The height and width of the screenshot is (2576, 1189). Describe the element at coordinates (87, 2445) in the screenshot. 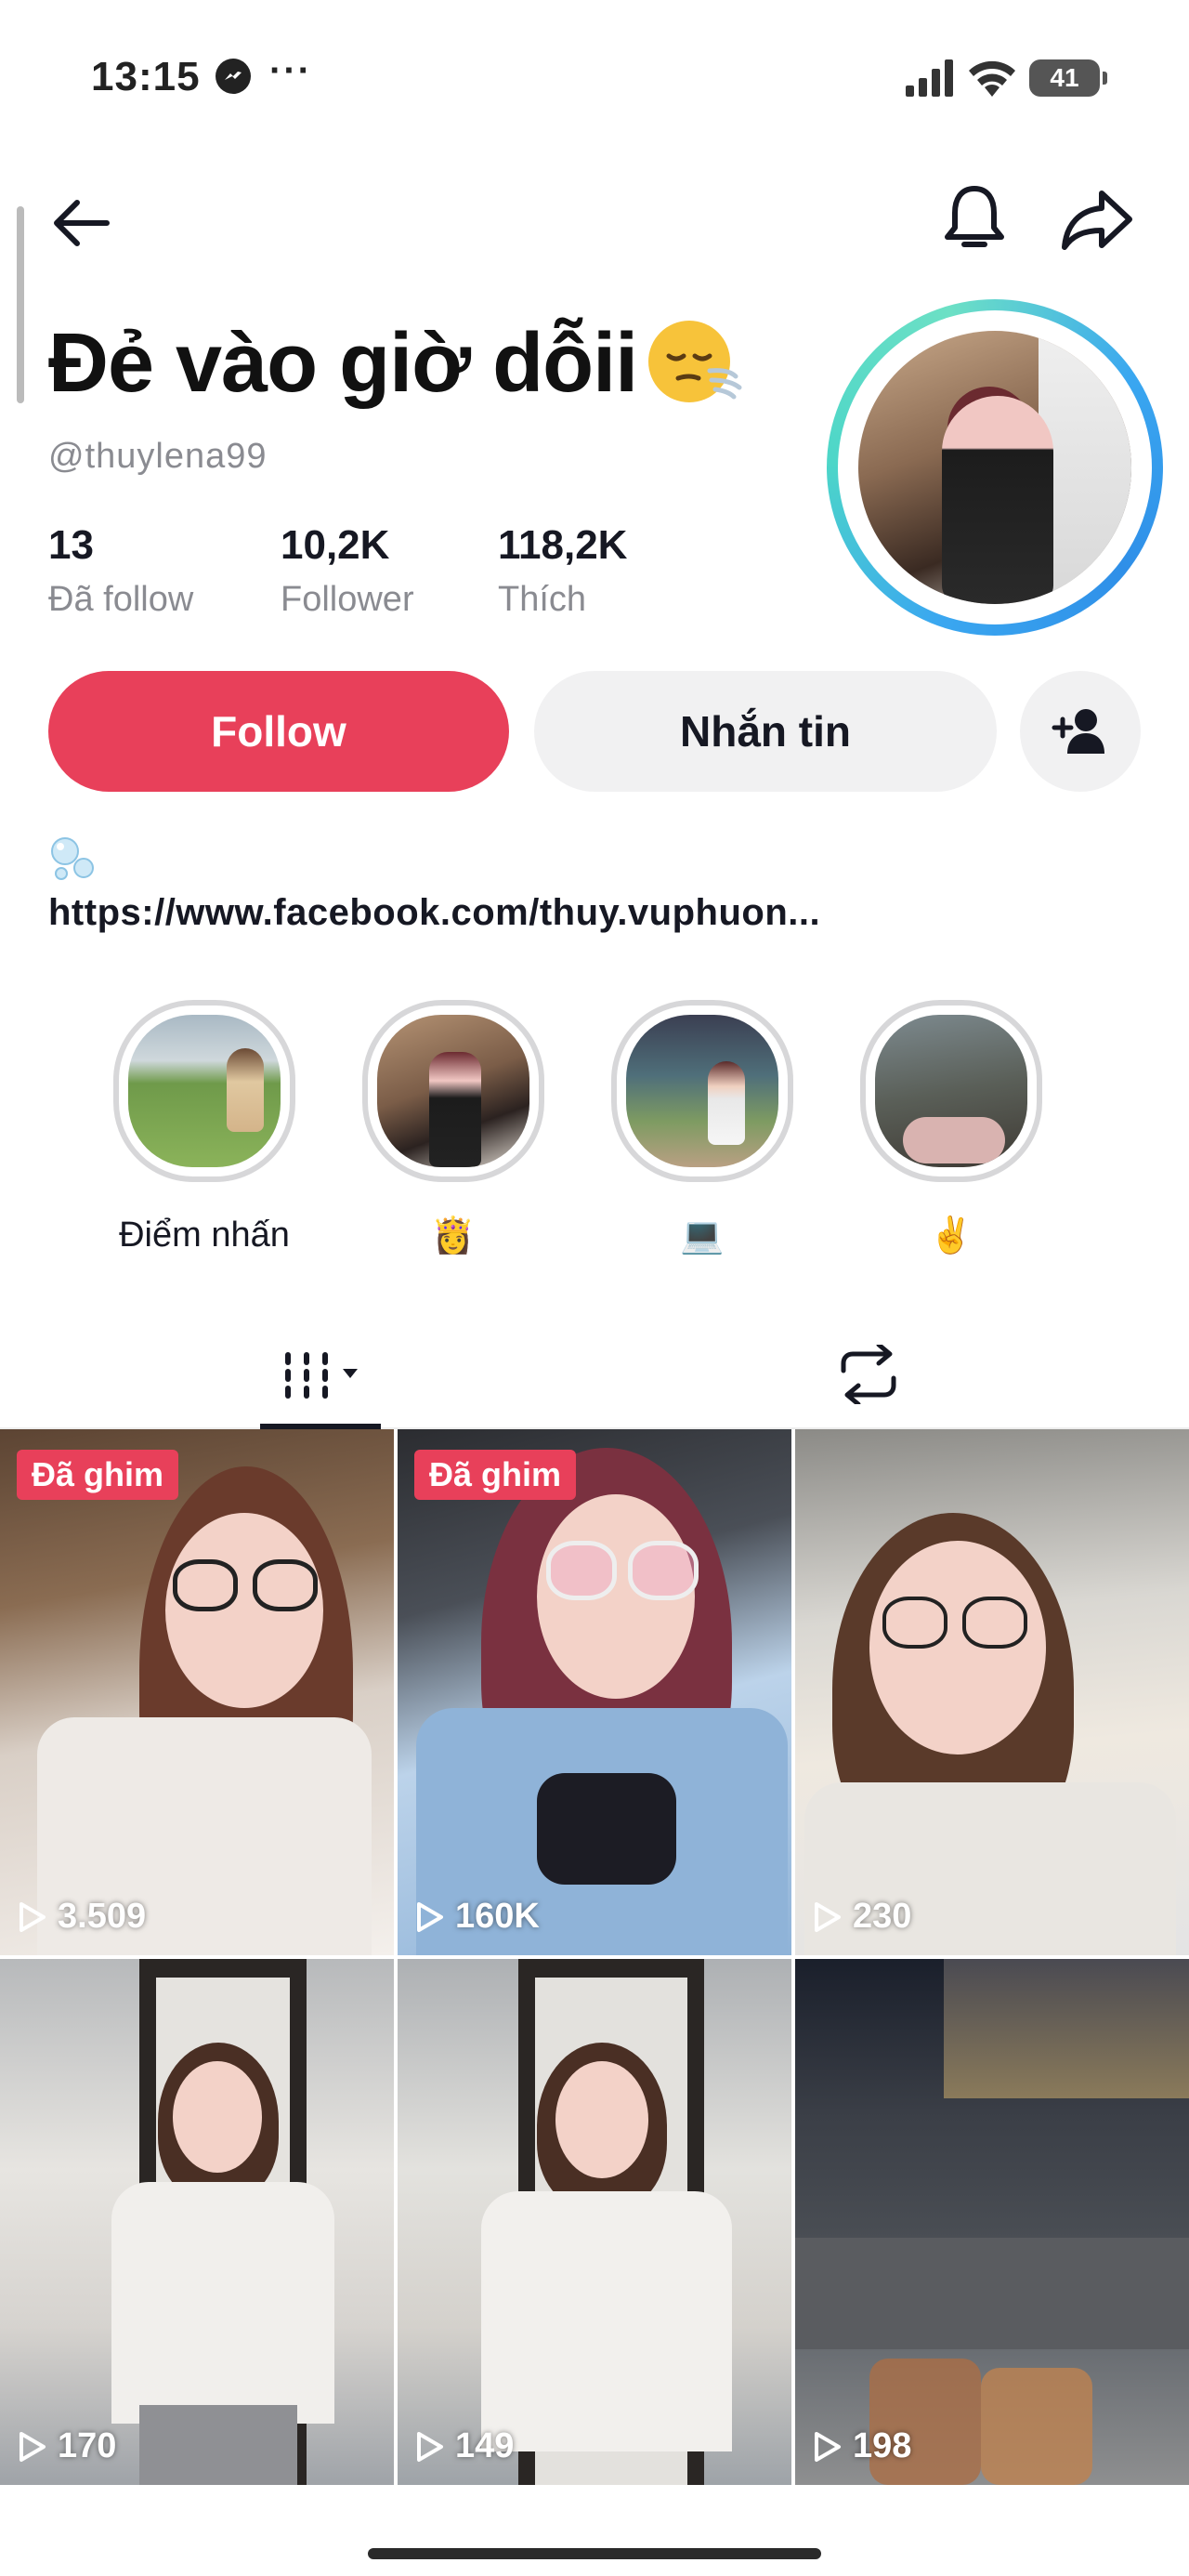

I see `view-count-text: 170` at that location.